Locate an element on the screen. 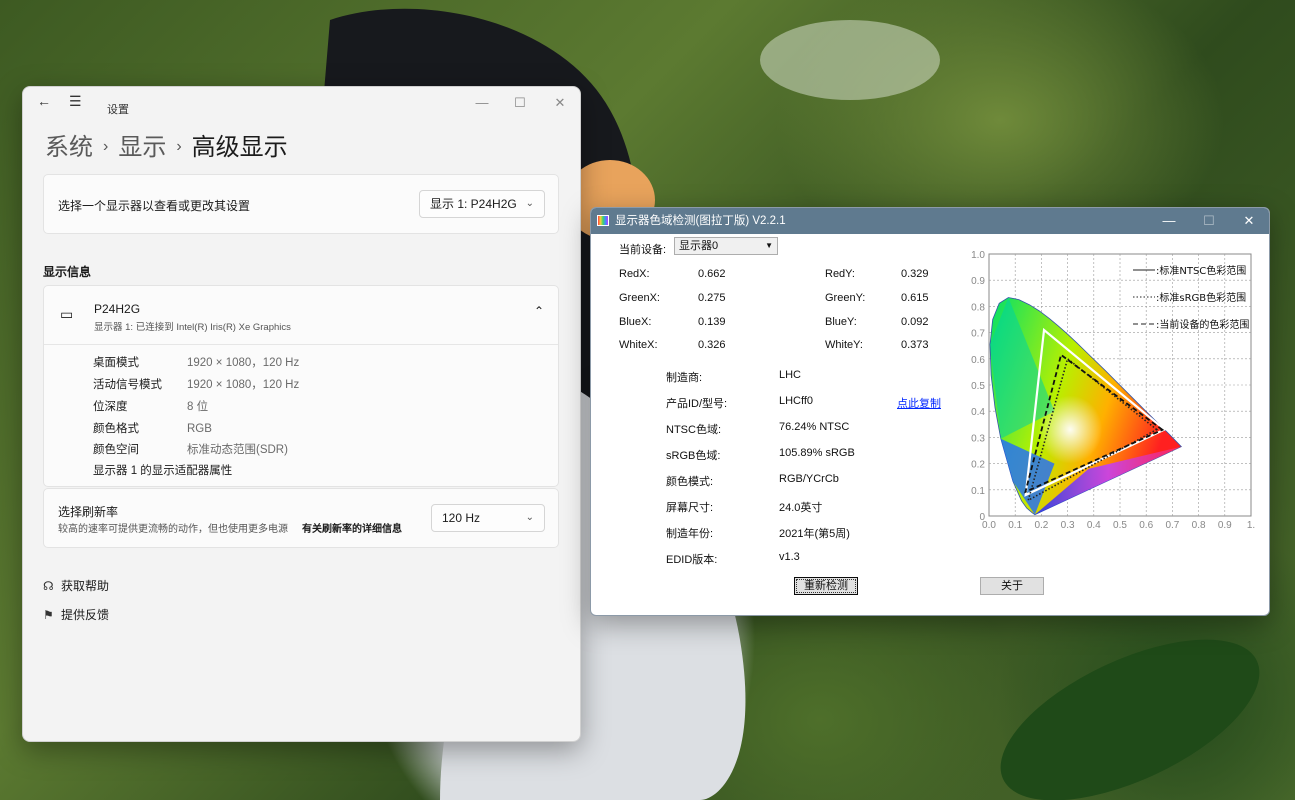 This screenshot has height=800, width=1295. whitey-label: WhiteY: is located at coordinates (844, 345).